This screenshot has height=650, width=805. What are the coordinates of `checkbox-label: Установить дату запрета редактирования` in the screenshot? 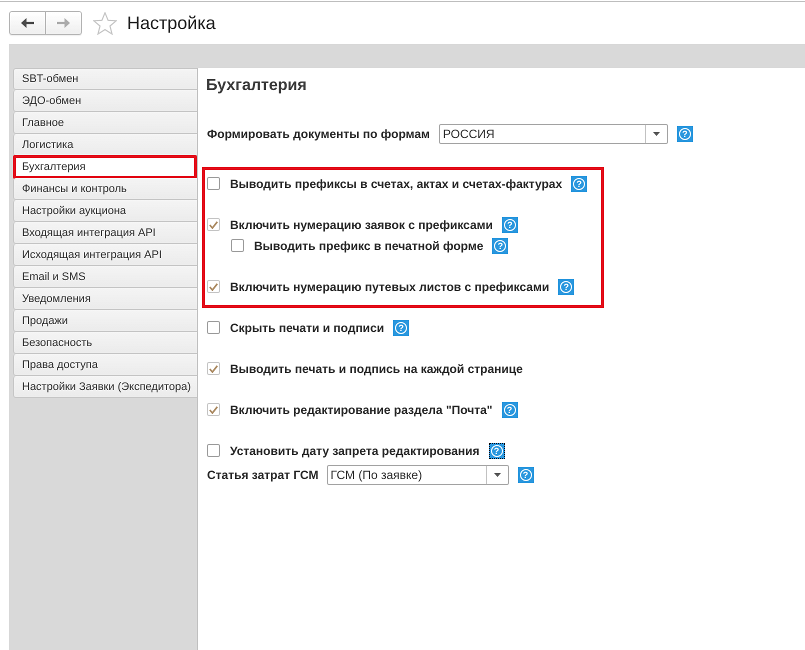 It's located at (355, 451).